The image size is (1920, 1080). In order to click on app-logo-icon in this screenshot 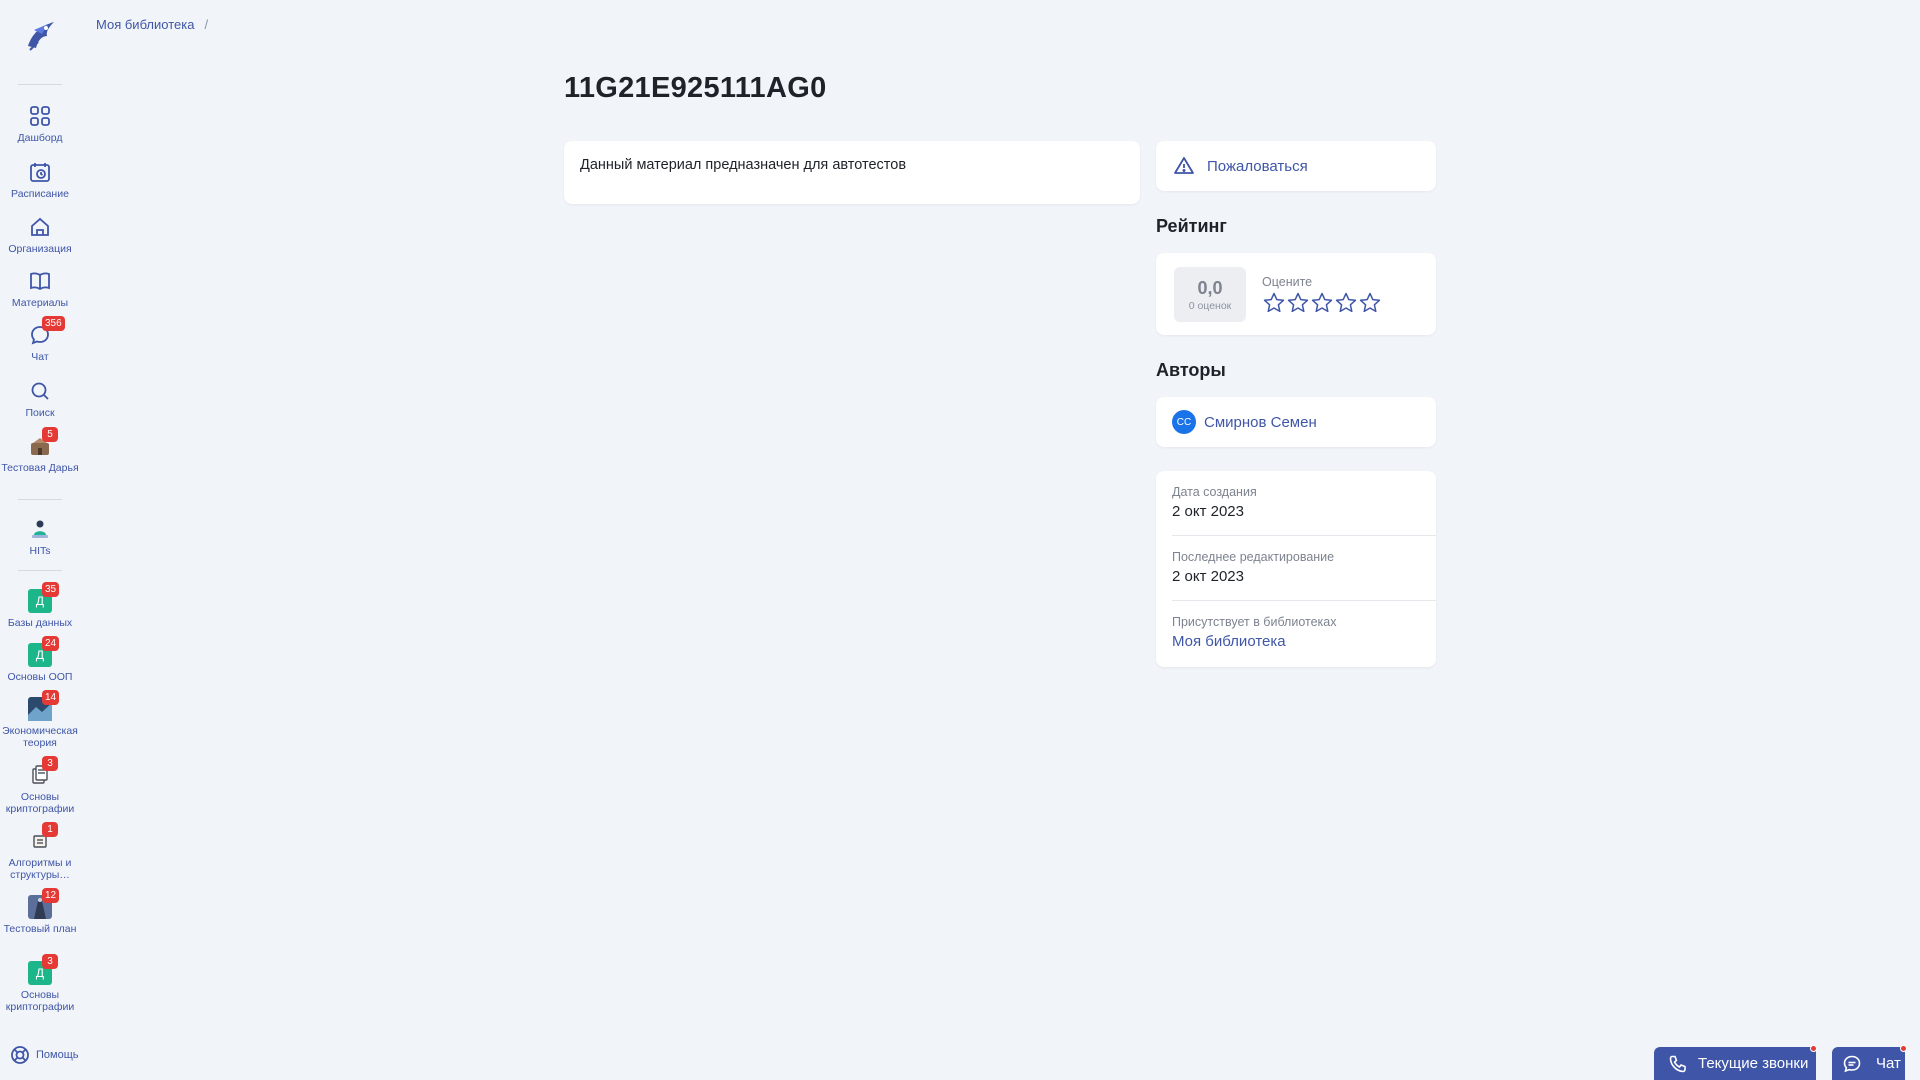, I will do `click(40, 36)`.